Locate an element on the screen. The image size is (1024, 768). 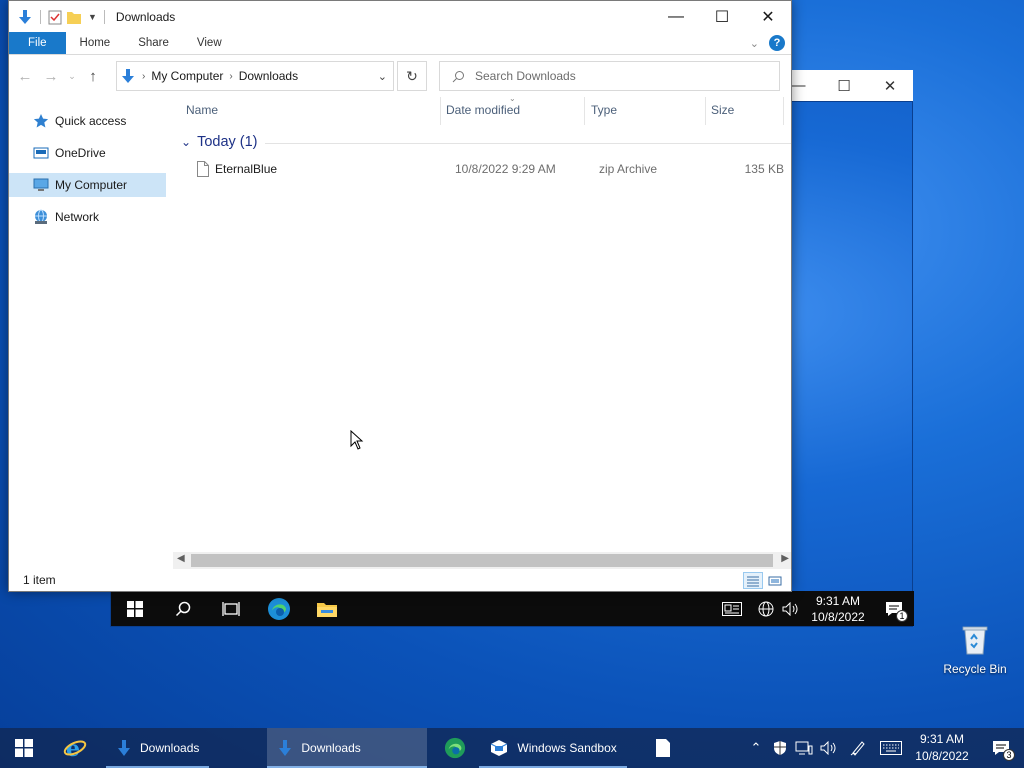
window-title: Downloads is located at coordinates (145, 16).